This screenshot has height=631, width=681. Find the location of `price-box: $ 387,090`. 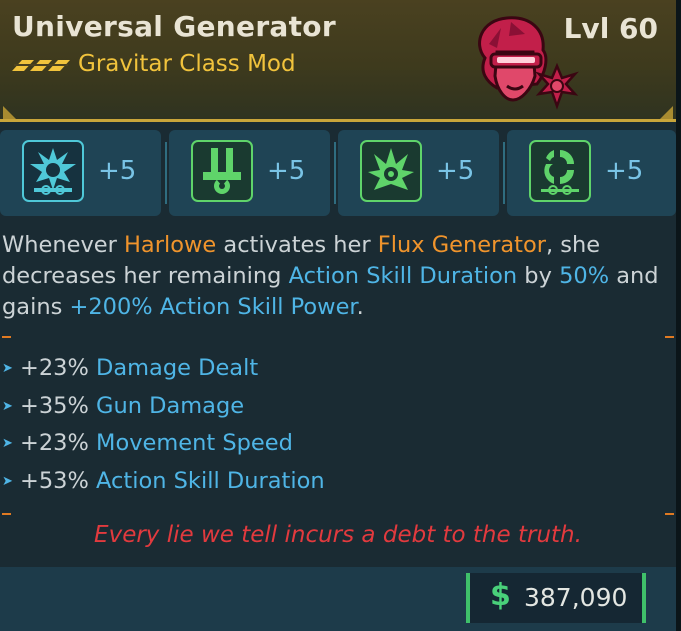

price-box: $ 387,090 is located at coordinates (556, 598).